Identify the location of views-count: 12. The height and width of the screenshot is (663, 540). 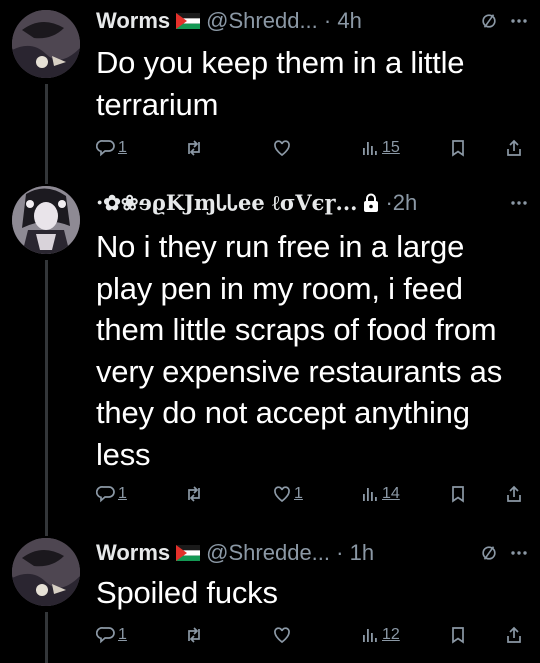
(391, 634).